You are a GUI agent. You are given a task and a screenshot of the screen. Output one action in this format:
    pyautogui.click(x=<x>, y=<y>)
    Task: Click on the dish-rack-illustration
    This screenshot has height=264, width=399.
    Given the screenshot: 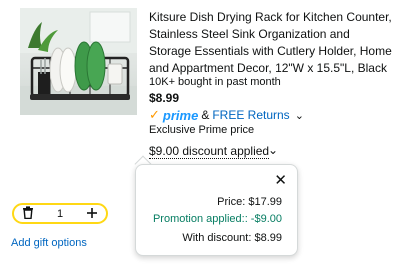 What is the action you would take?
    pyautogui.click(x=78, y=61)
    